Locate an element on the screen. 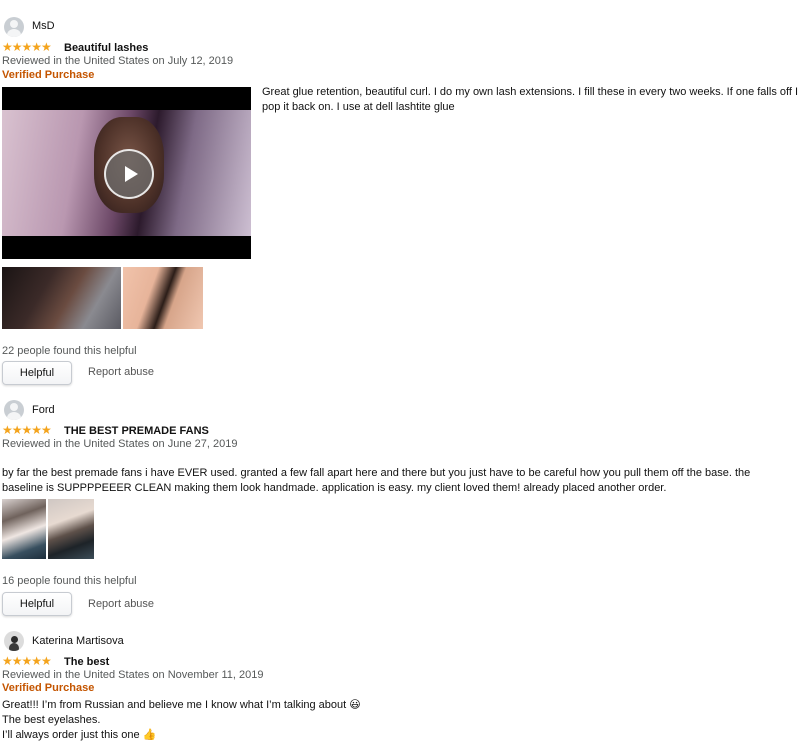  helpful-count: 22 people found this helpful is located at coordinates (69, 351).